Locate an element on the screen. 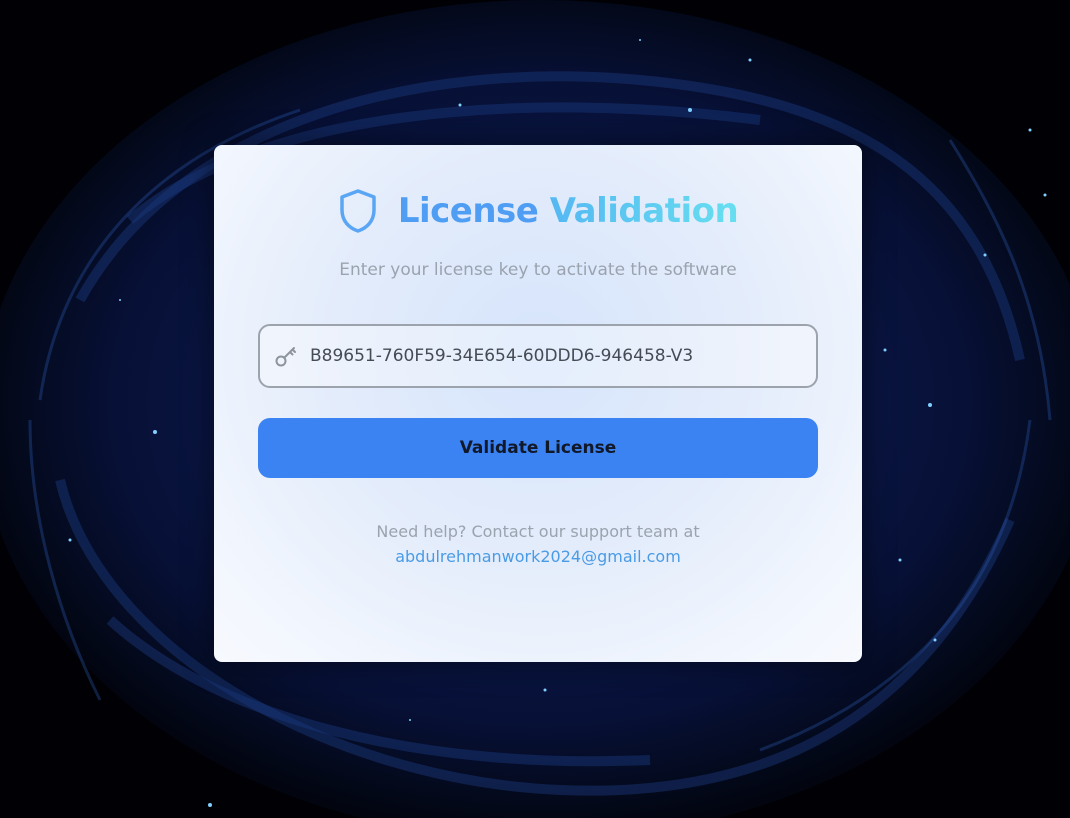  title-license: License is located at coordinates (468, 211).